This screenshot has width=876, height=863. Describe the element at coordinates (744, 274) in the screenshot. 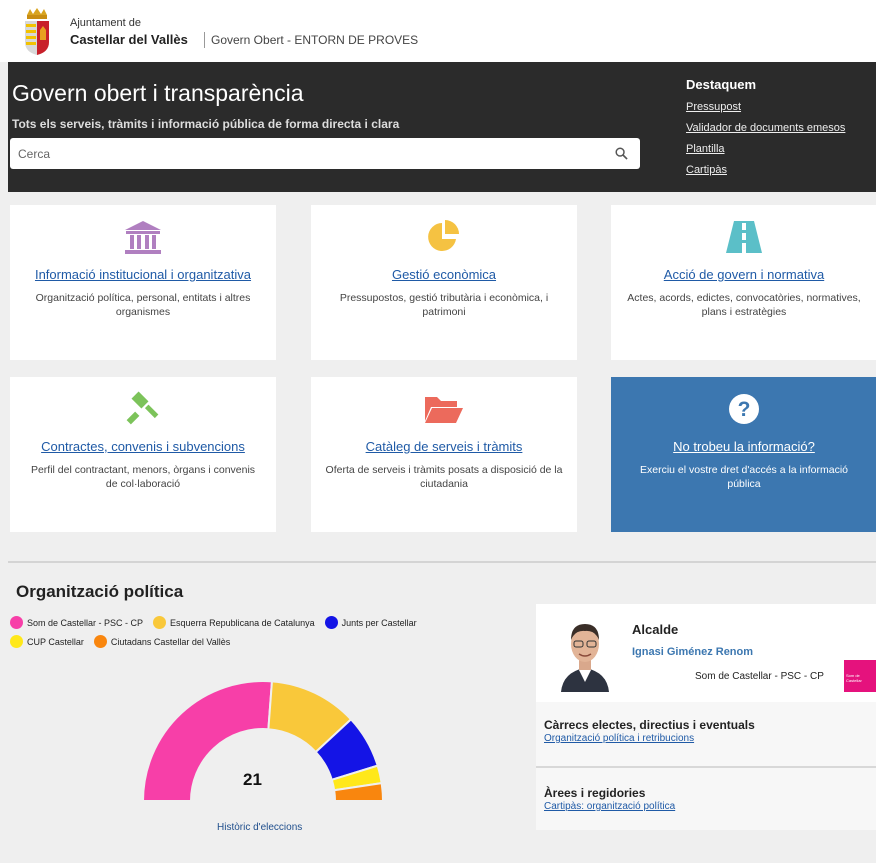

I see `card-title: Acció de govern i normativa` at that location.